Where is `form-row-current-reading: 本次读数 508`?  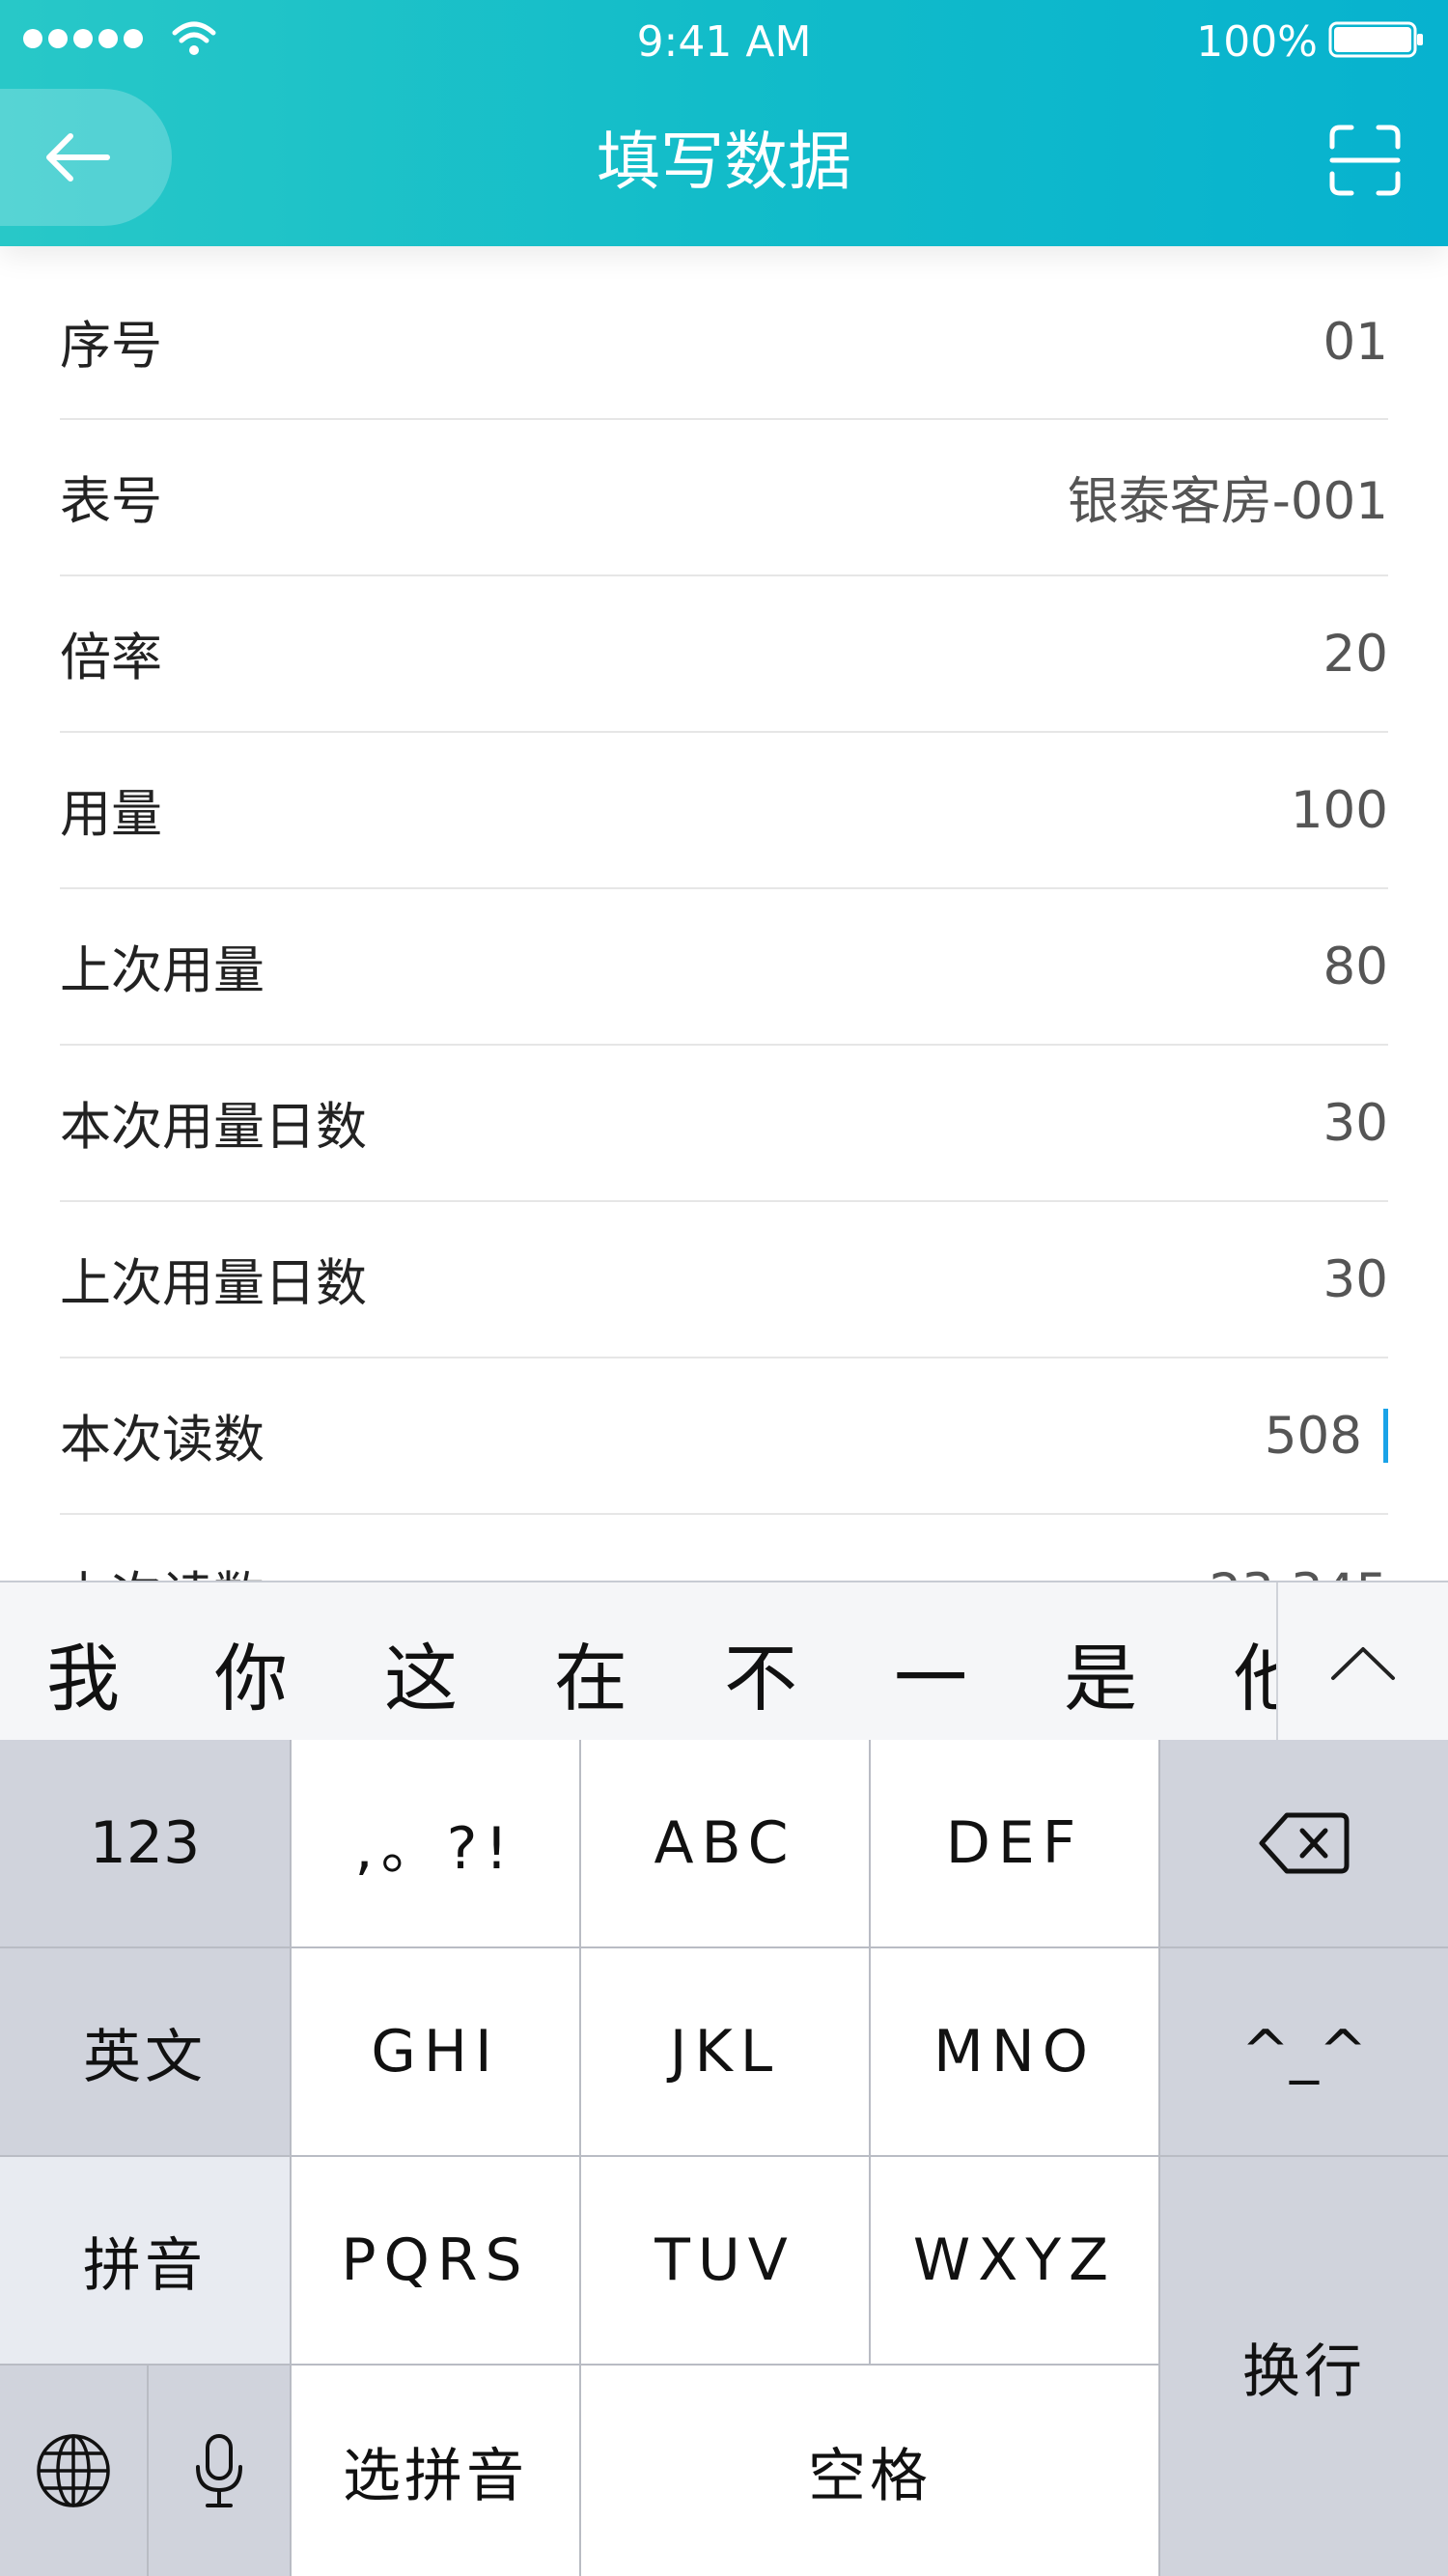
form-row-current-reading: 本次读数 508 is located at coordinates (724, 1437).